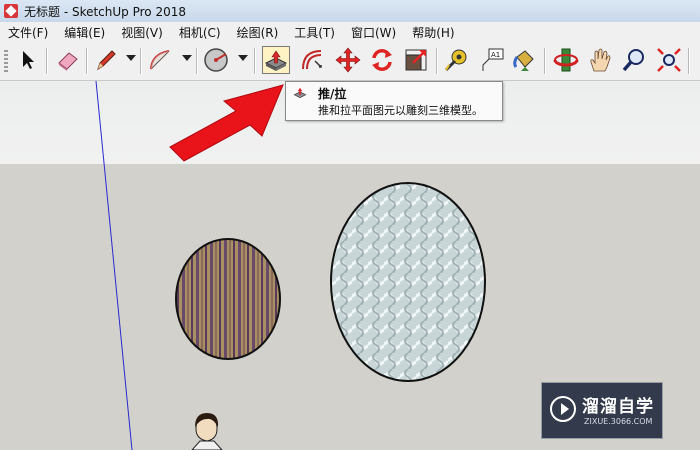 The image size is (700, 450). I want to click on offset-icon, so click(312, 60).